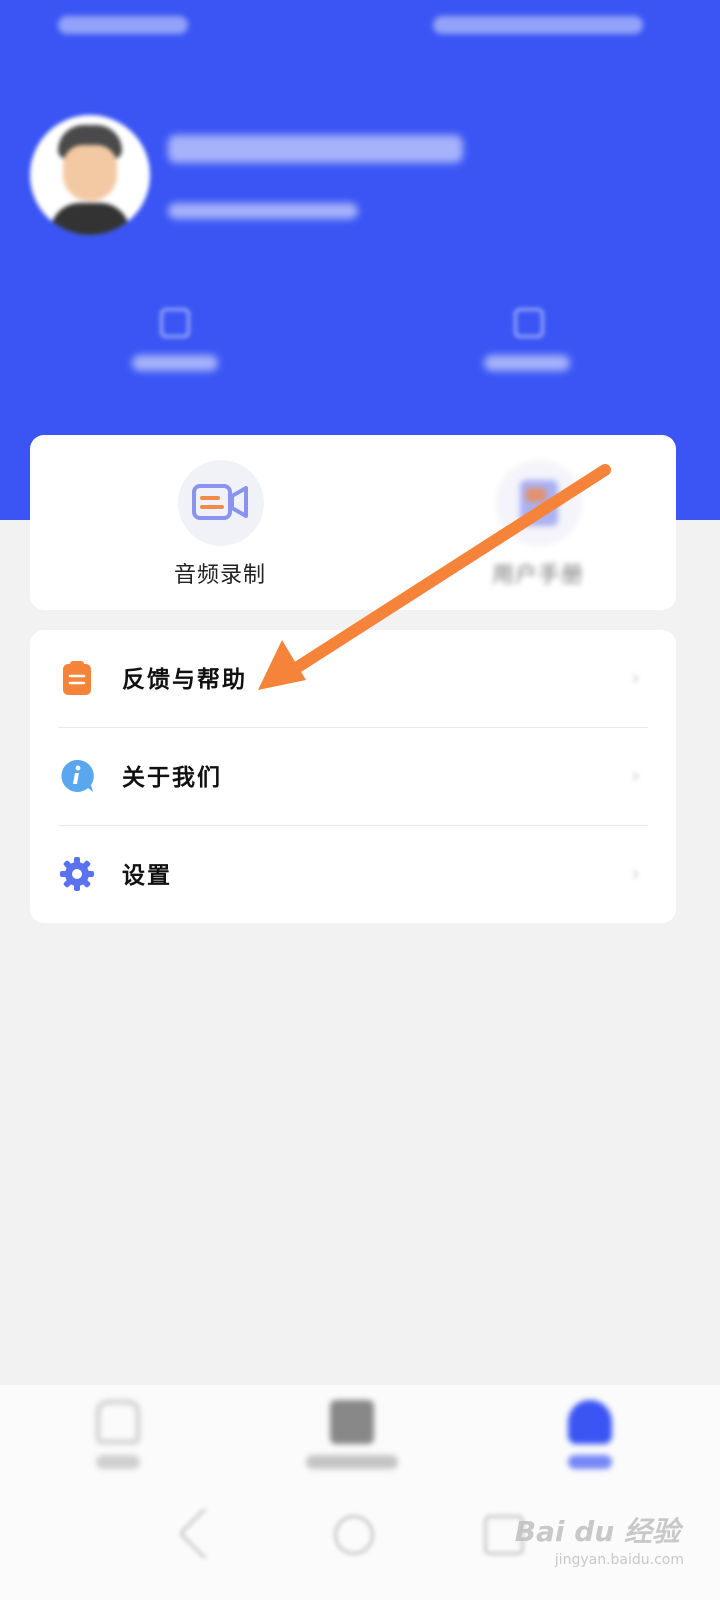  I want to click on back-icon, so click(204, 1533).